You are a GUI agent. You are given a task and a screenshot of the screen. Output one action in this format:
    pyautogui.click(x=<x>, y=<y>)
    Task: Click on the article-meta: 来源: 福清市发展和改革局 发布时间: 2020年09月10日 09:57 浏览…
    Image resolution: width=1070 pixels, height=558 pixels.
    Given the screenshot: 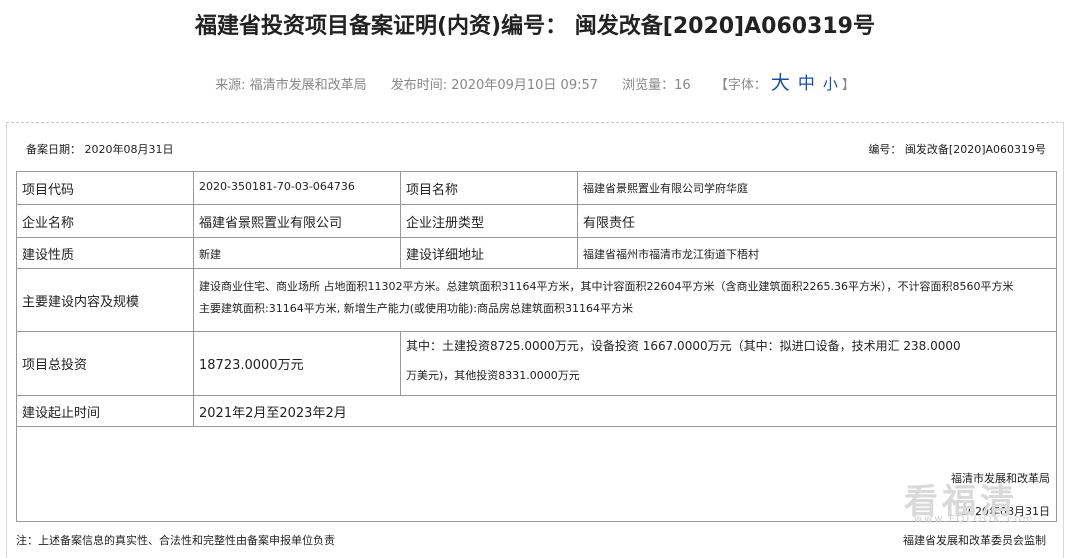 What is the action you would take?
    pyautogui.click(x=535, y=81)
    